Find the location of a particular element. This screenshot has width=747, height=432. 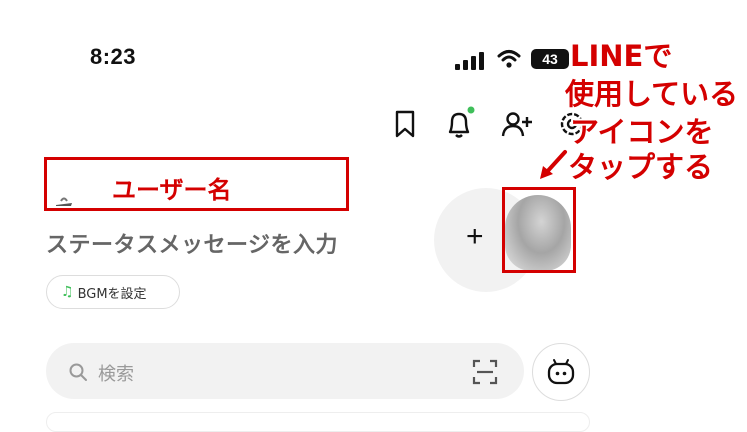

bell-icon is located at coordinates (459, 124).